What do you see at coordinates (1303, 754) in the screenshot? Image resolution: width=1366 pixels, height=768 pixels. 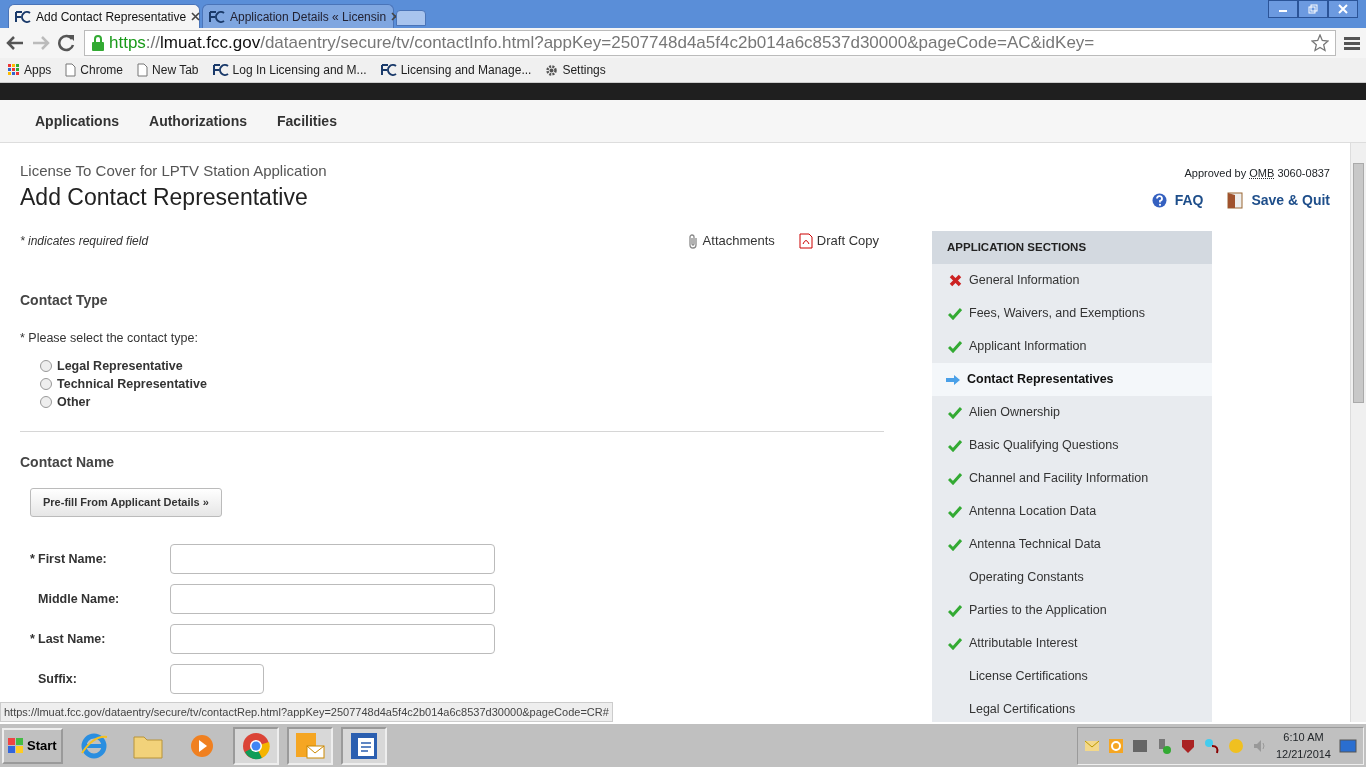 I see `clock-date: 12/21/2014` at bounding box center [1303, 754].